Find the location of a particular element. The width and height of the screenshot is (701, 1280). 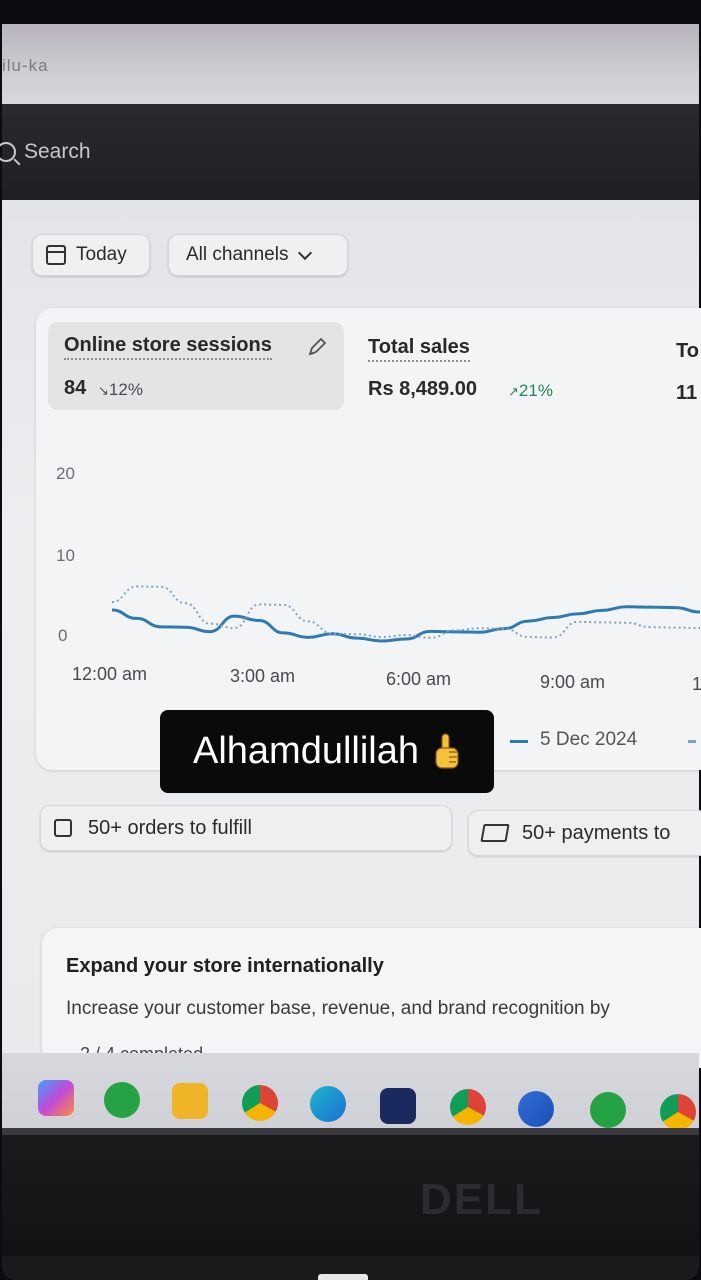

x-tick-600am: 6:00 am is located at coordinates (419, 679).